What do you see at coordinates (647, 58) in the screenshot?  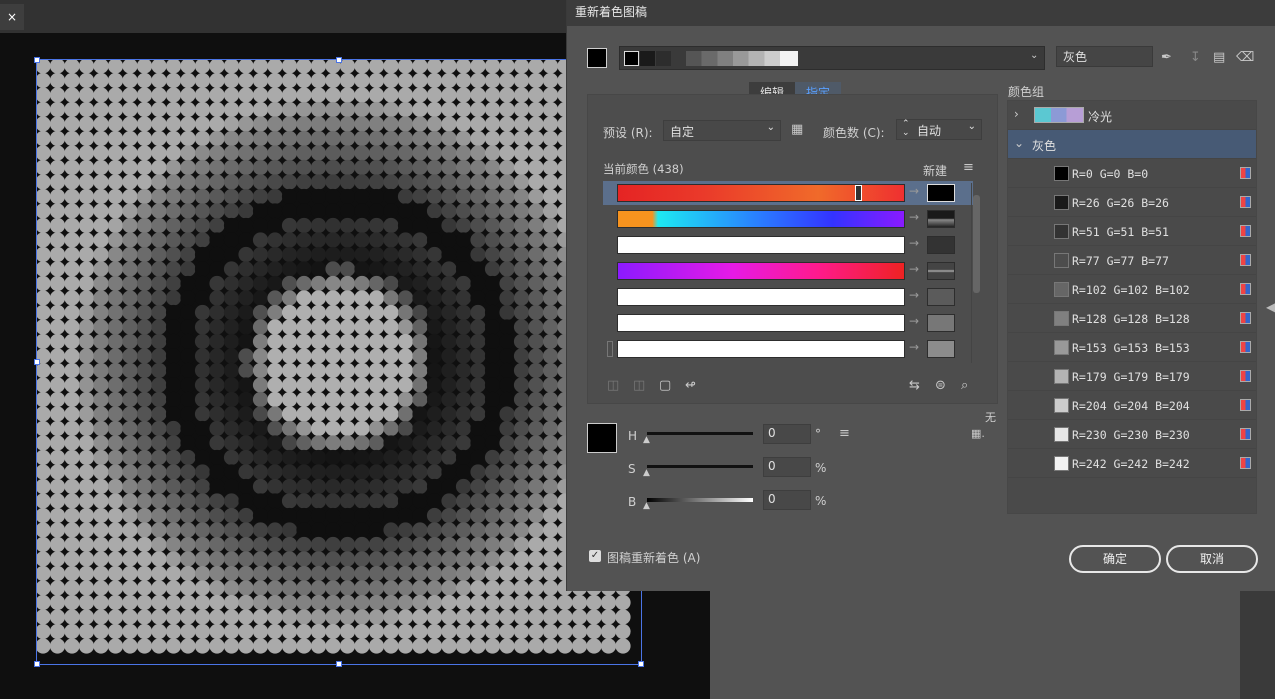 I see `strip-swatch` at bounding box center [647, 58].